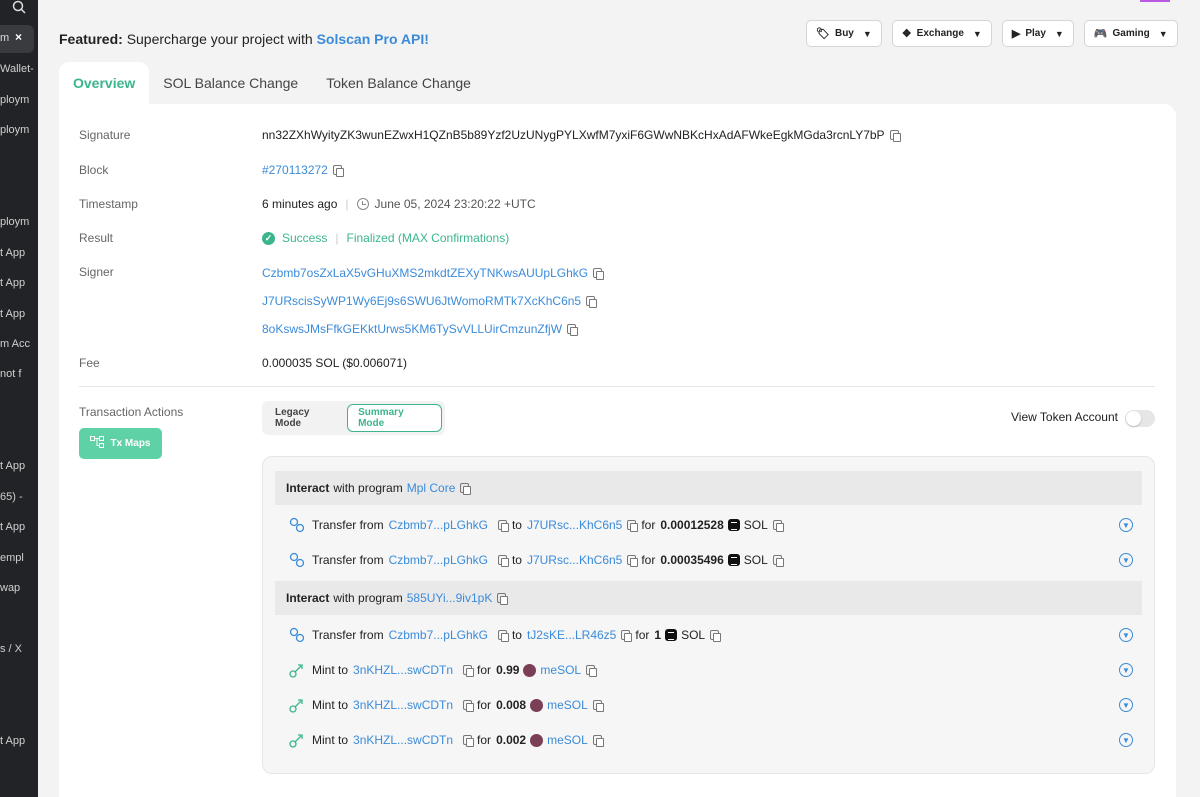 The height and width of the screenshot is (797, 1200). What do you see at coordinates (11, 649) in the screenshot?
I see `sidebar-item: s / X` at bounding box center [11, 649].